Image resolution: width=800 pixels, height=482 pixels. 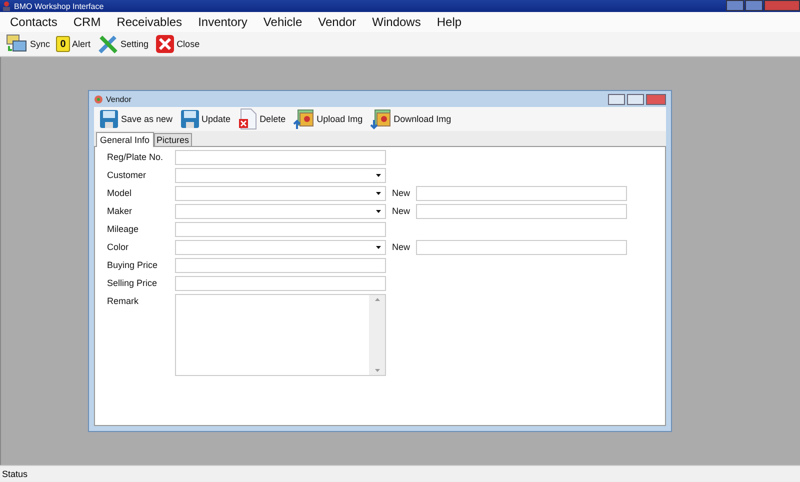 What do you see at coordinates (119, 99) in the screenshot?
I see `window-title: Vendor` at bounding box center [119, 99].